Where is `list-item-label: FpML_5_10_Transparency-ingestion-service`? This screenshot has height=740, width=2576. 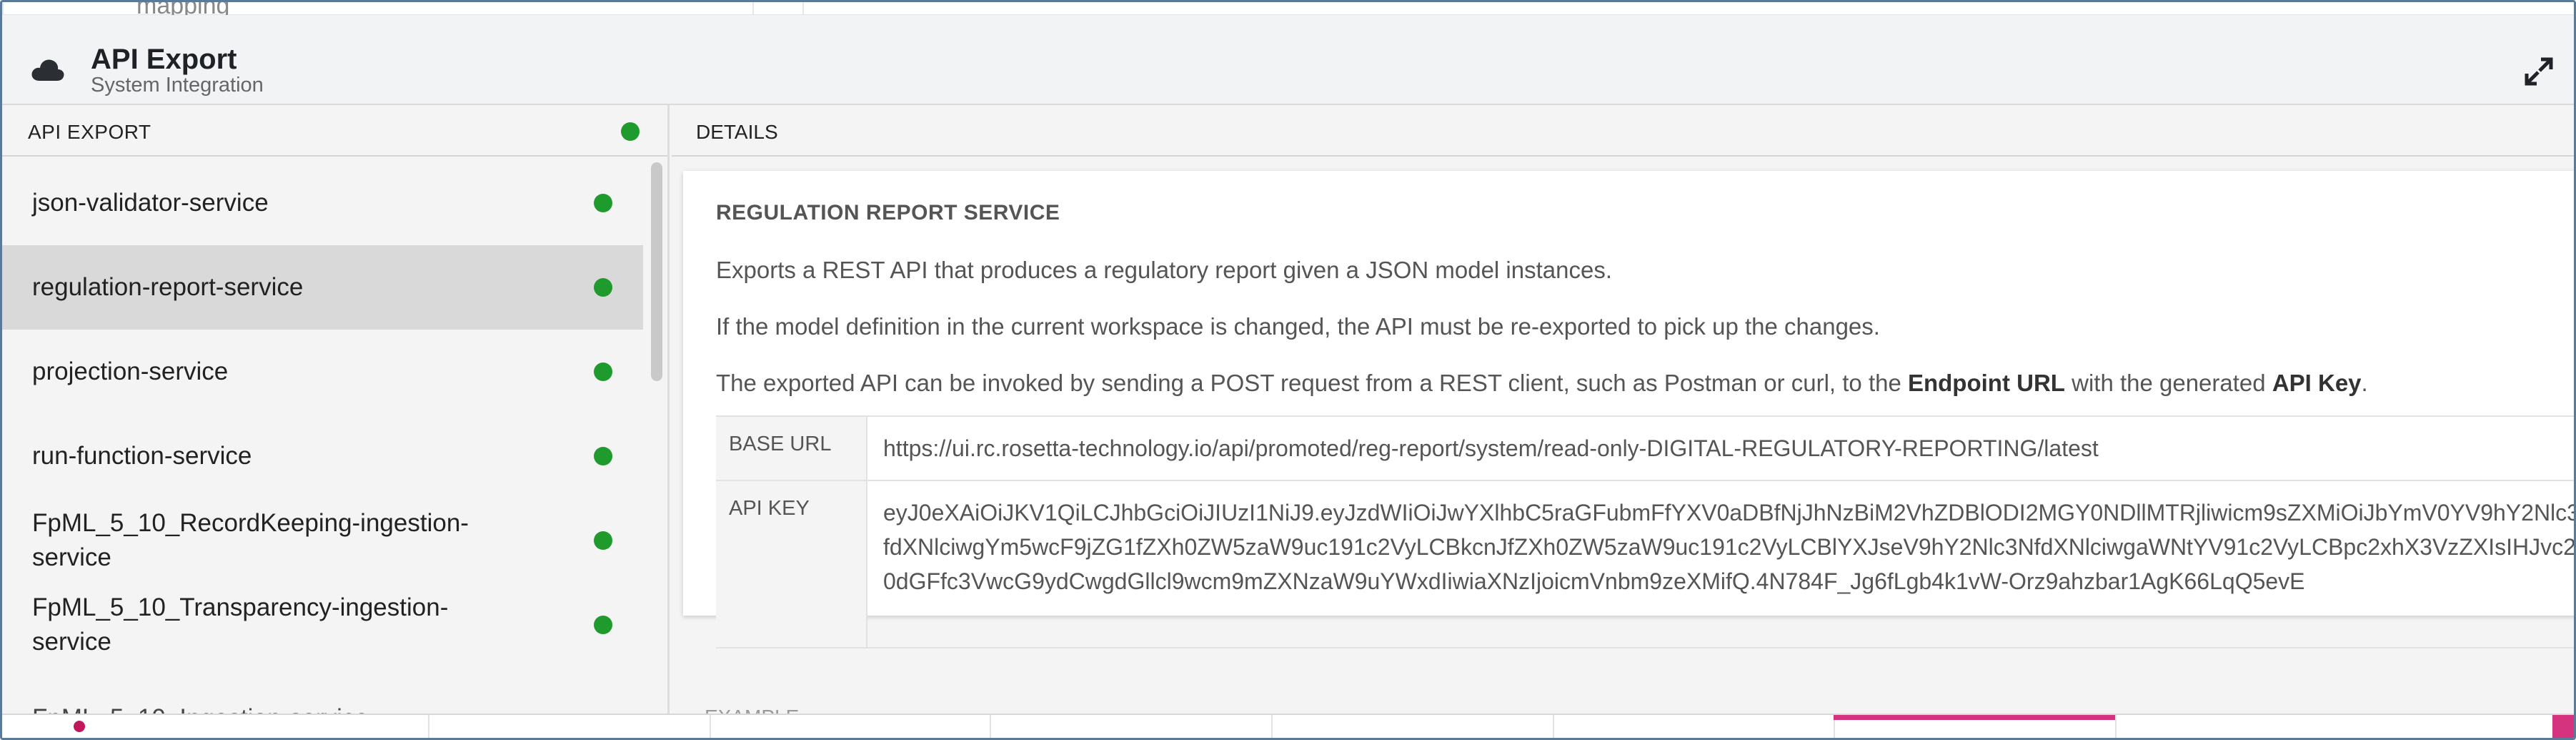
list-item-label: FpML_5_10_Transparency-ingestion-service is located at coordinates (240, 624).